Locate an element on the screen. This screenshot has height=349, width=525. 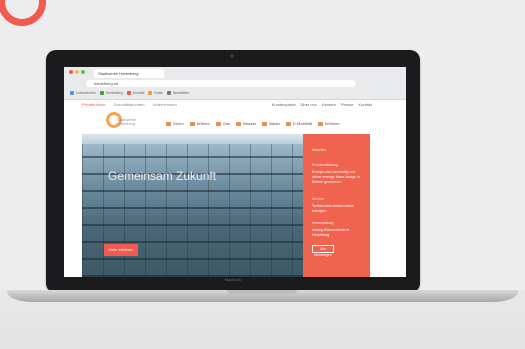
bookmark-label: Newsletter is located at coordinates (181, 92).